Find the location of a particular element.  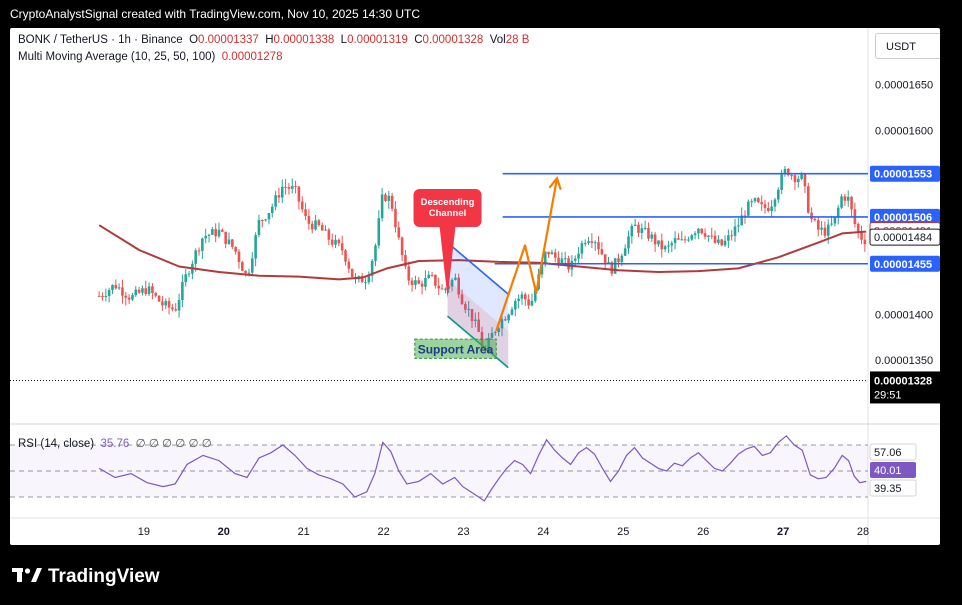

high-value: 0.00001338 is located at coordinates (304, 40).